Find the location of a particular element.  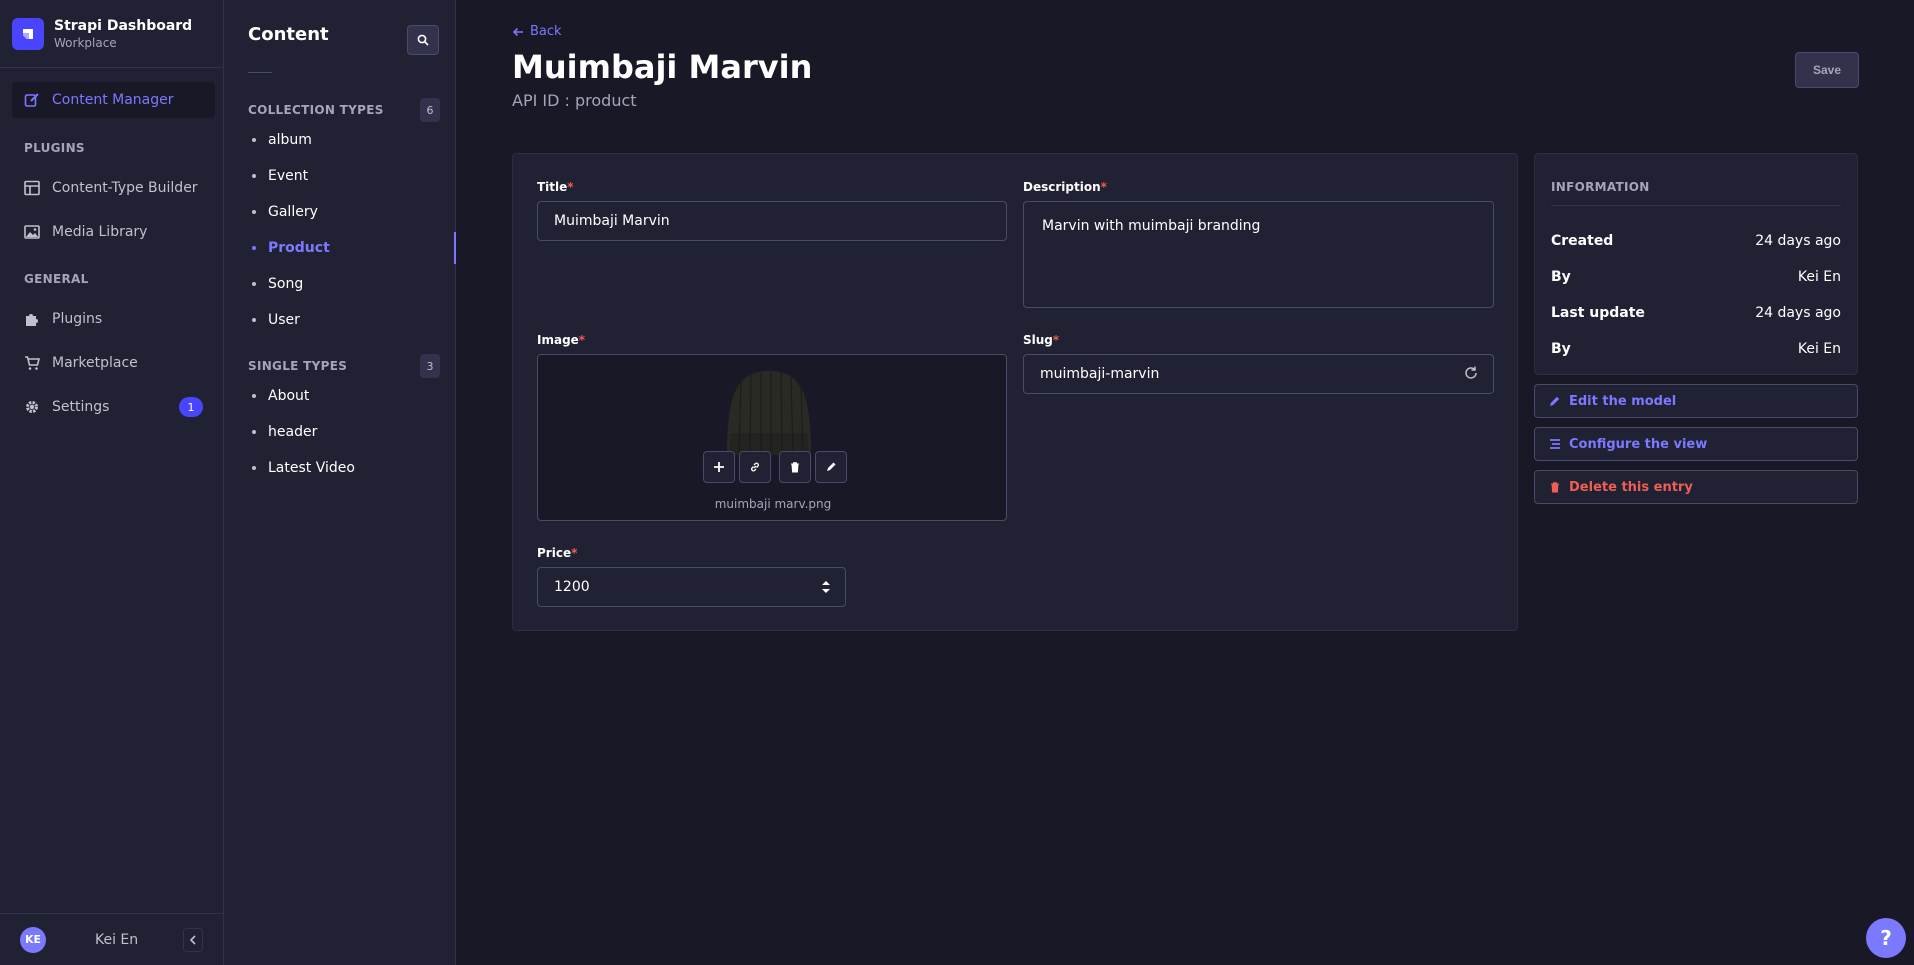

help-button: ? is located at coordinates (1886, 938).